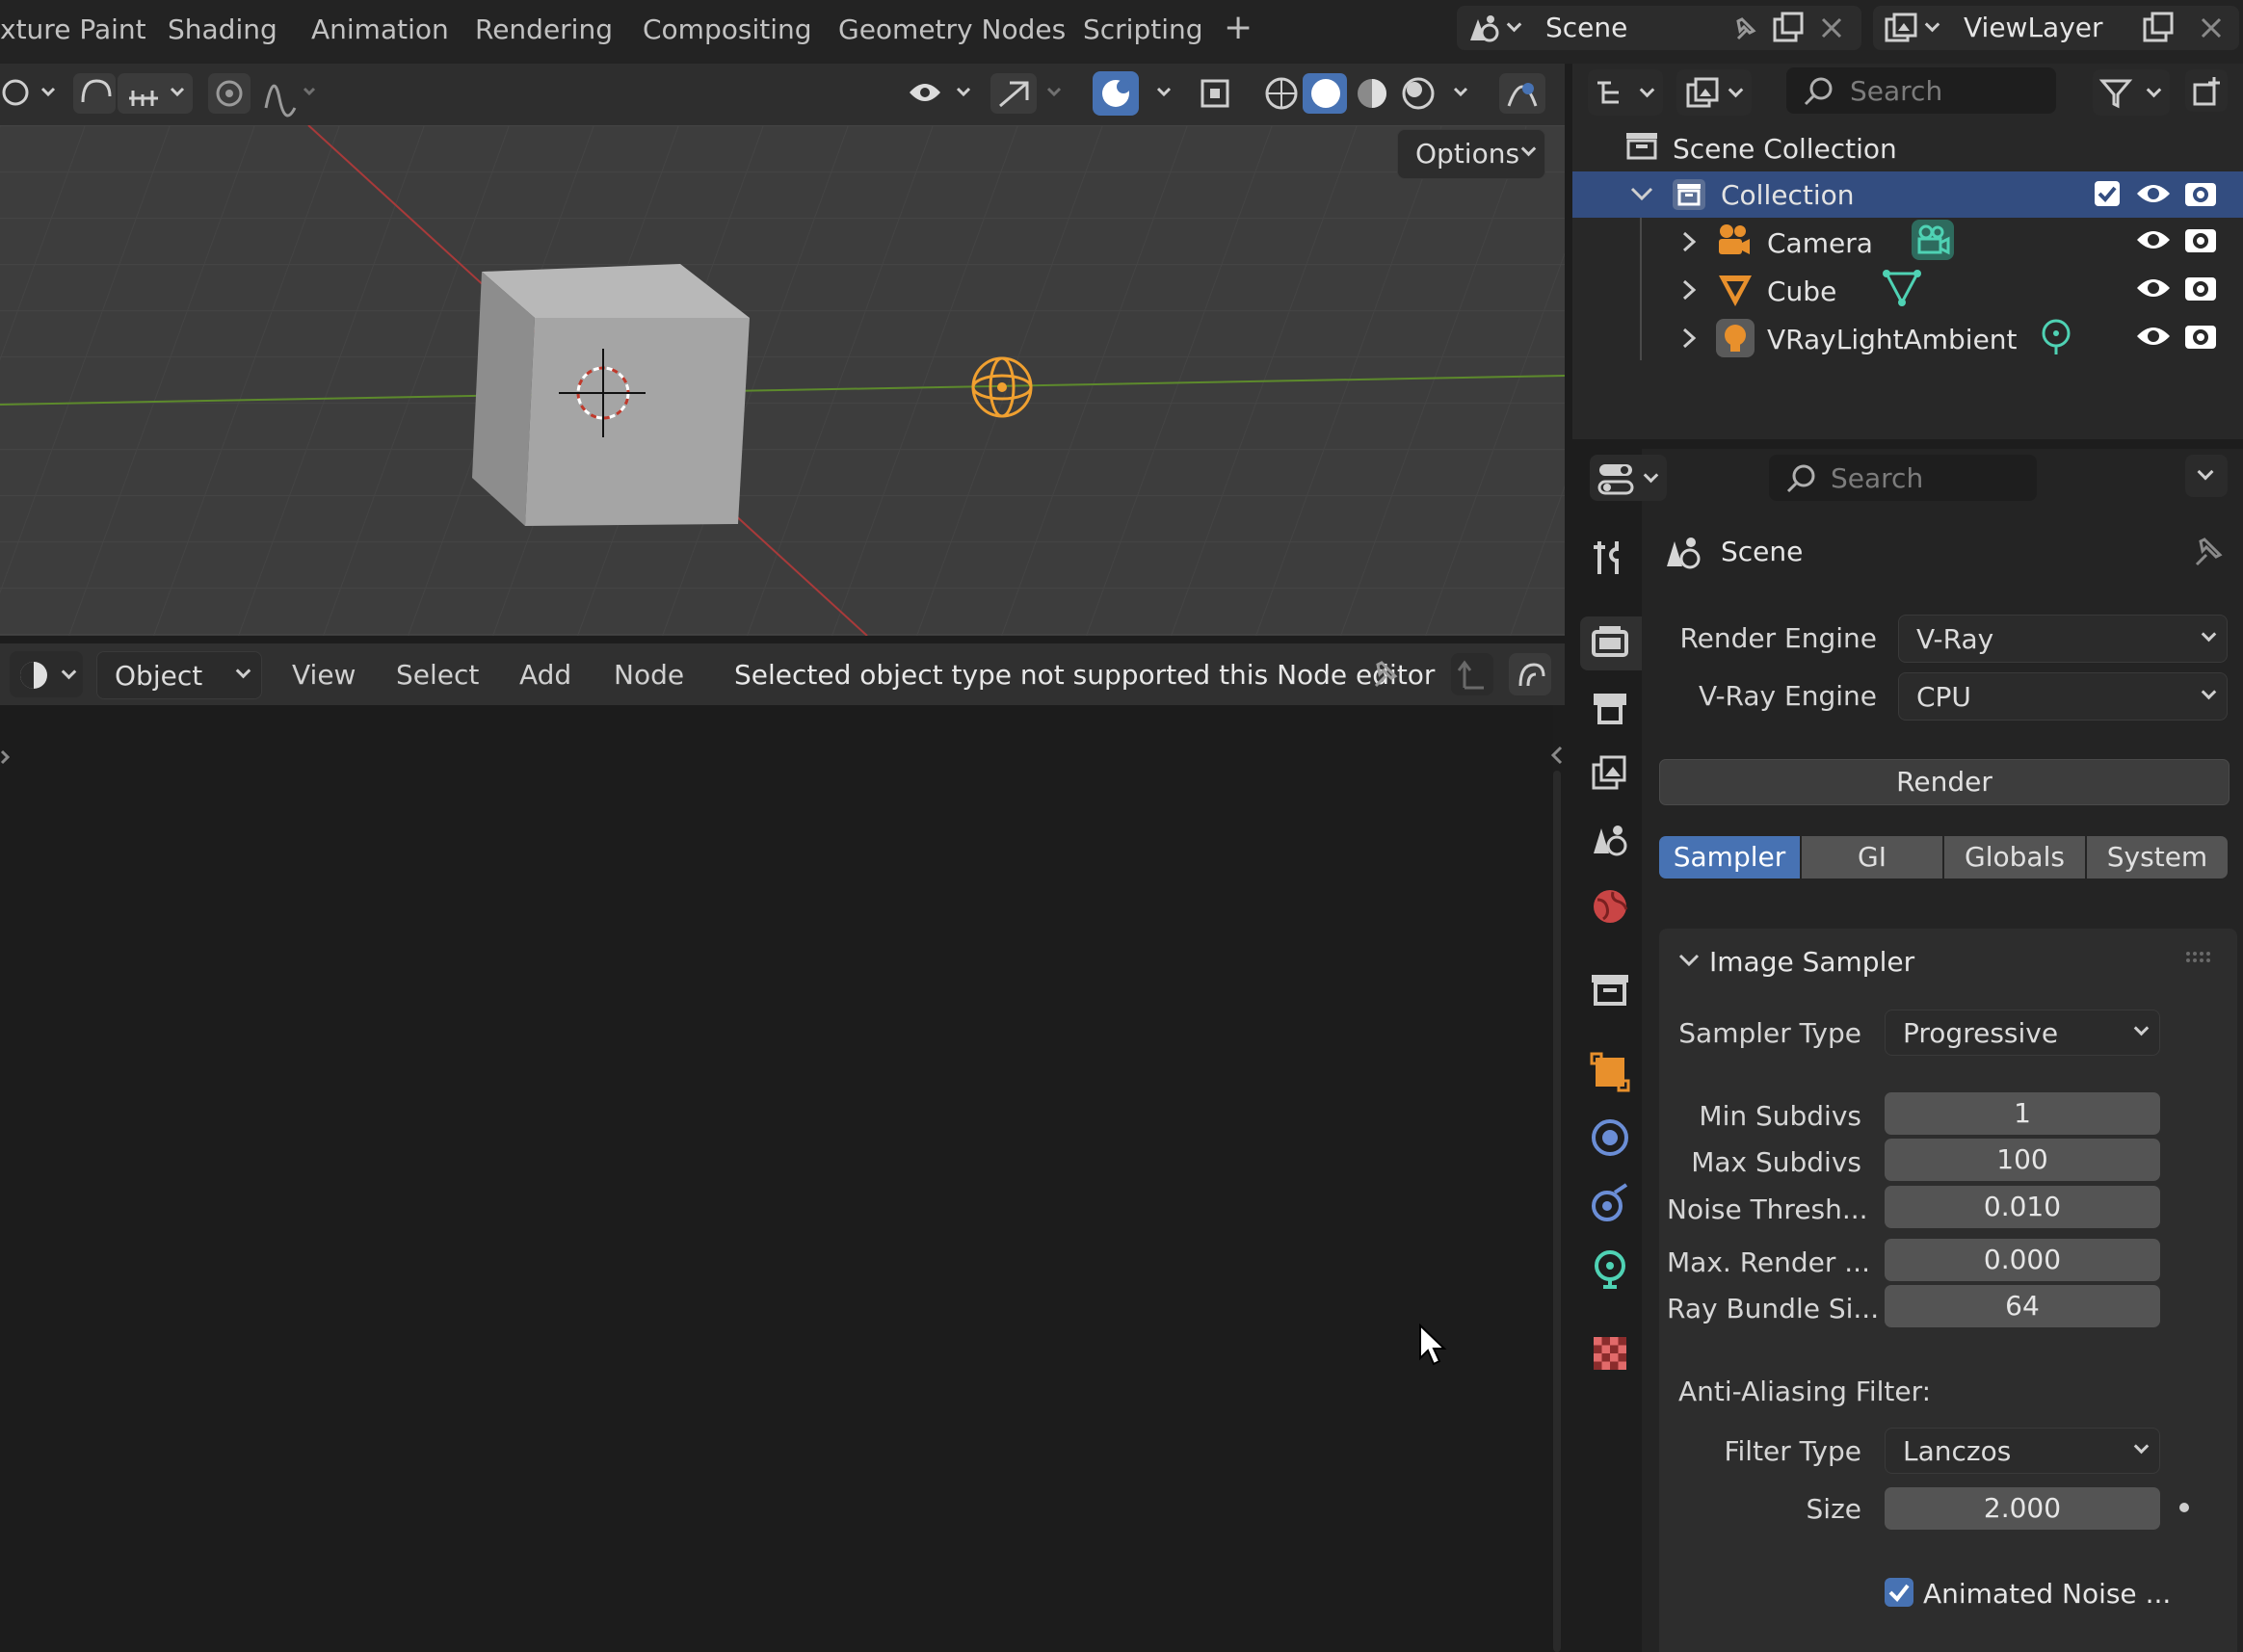  What do you see at coordinates (1933, 240) in the screenshot?
I see `camera-data-icon` at bounding box center [1933, 240].